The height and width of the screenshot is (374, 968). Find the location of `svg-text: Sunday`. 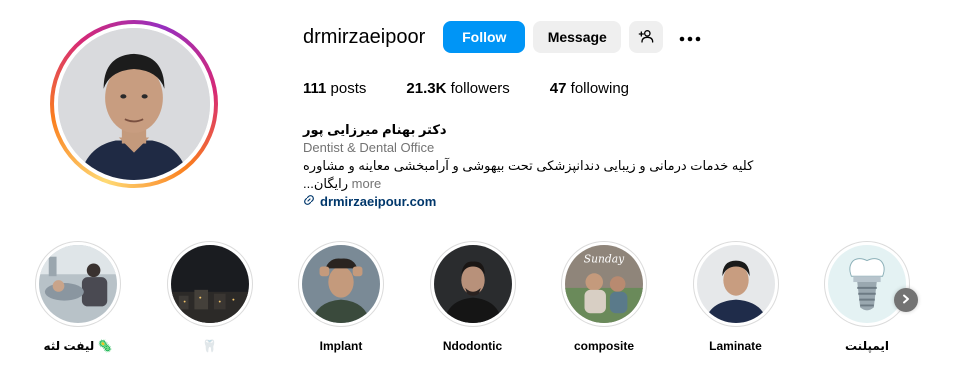

svg-text: Sunday is located at coordinates (604, 259).